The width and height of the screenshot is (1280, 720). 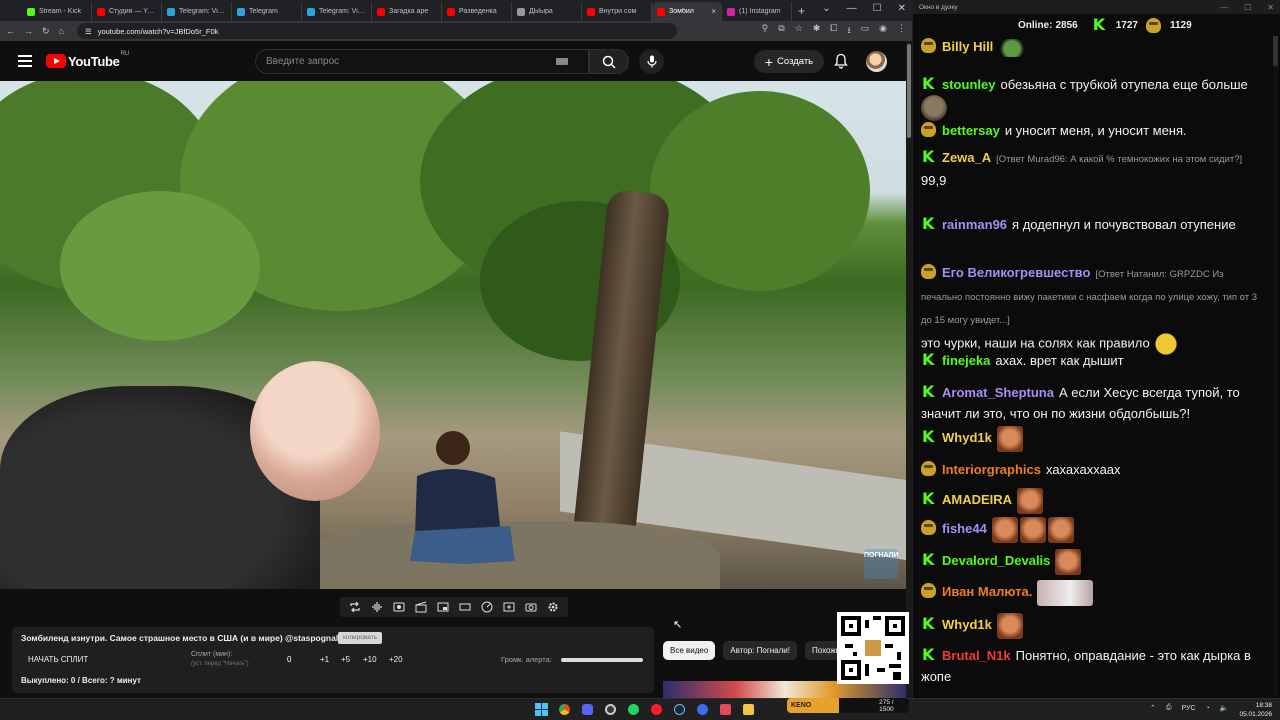 I want to click on chip-author: Автор: Погнали!, so click(x=760, y=650).